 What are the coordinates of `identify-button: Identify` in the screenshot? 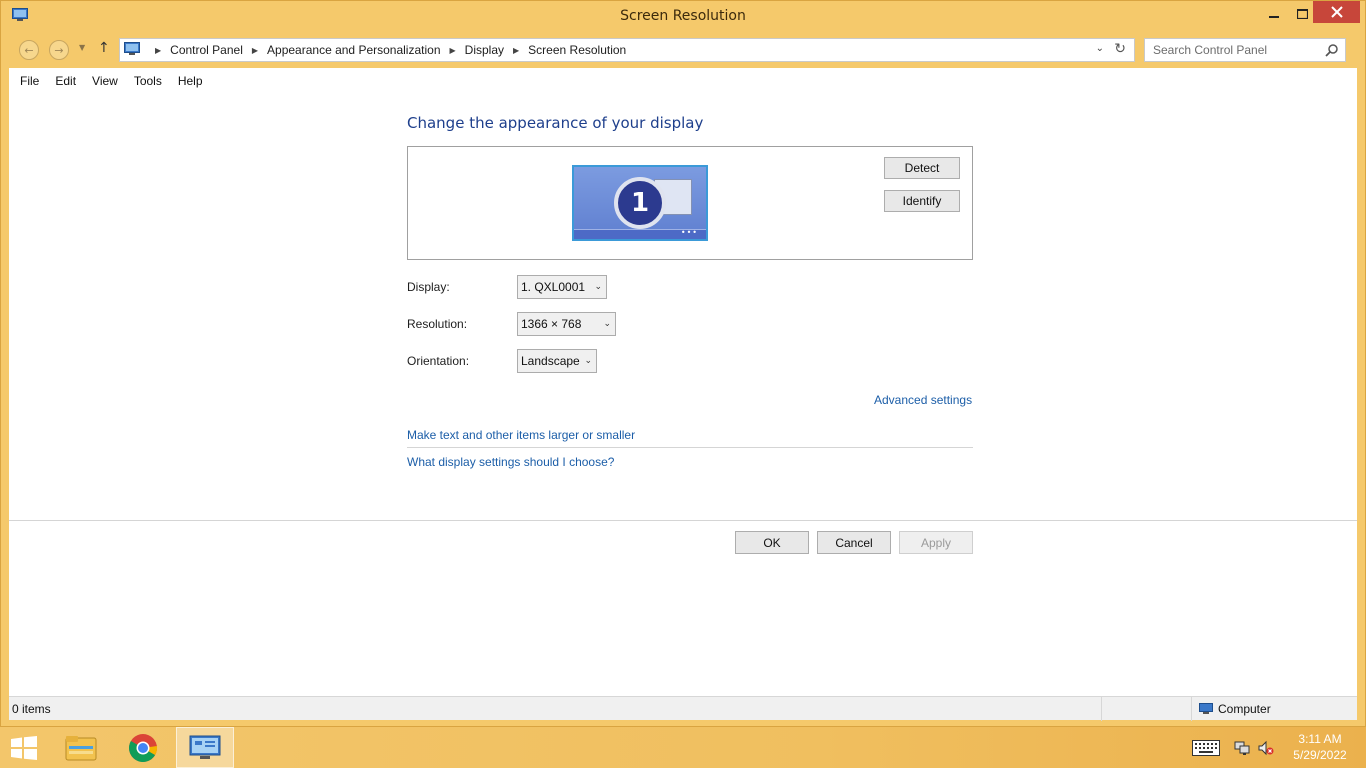 It's located at (922, 201).